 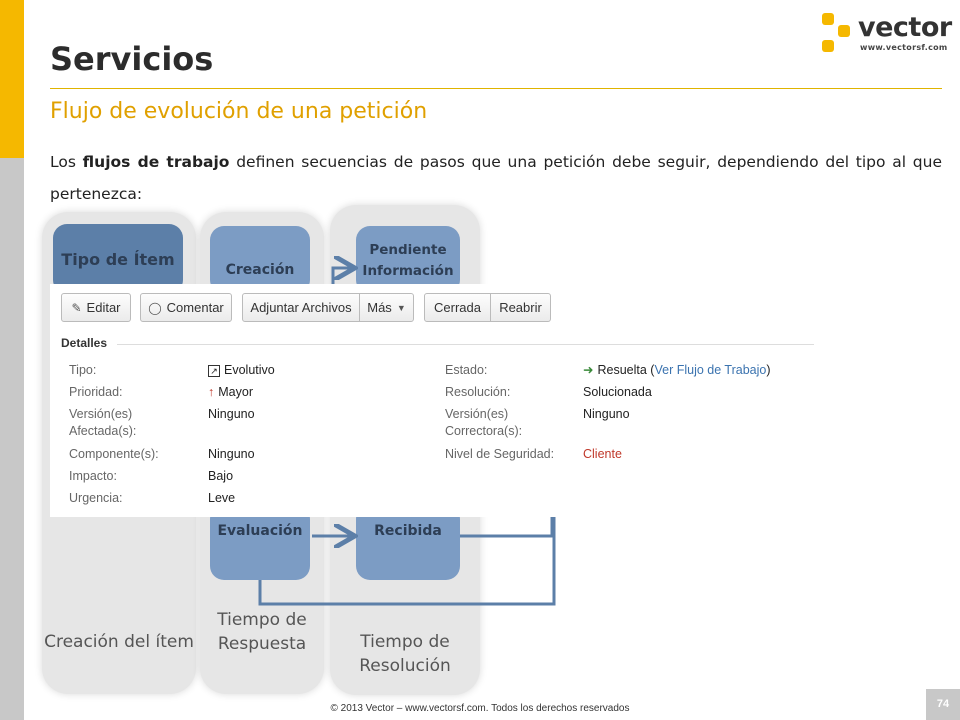 What do you see at coordinates (478, 392) in the screenshot?
I see `field-label: Resolución:` at bounding box center [478, 392].